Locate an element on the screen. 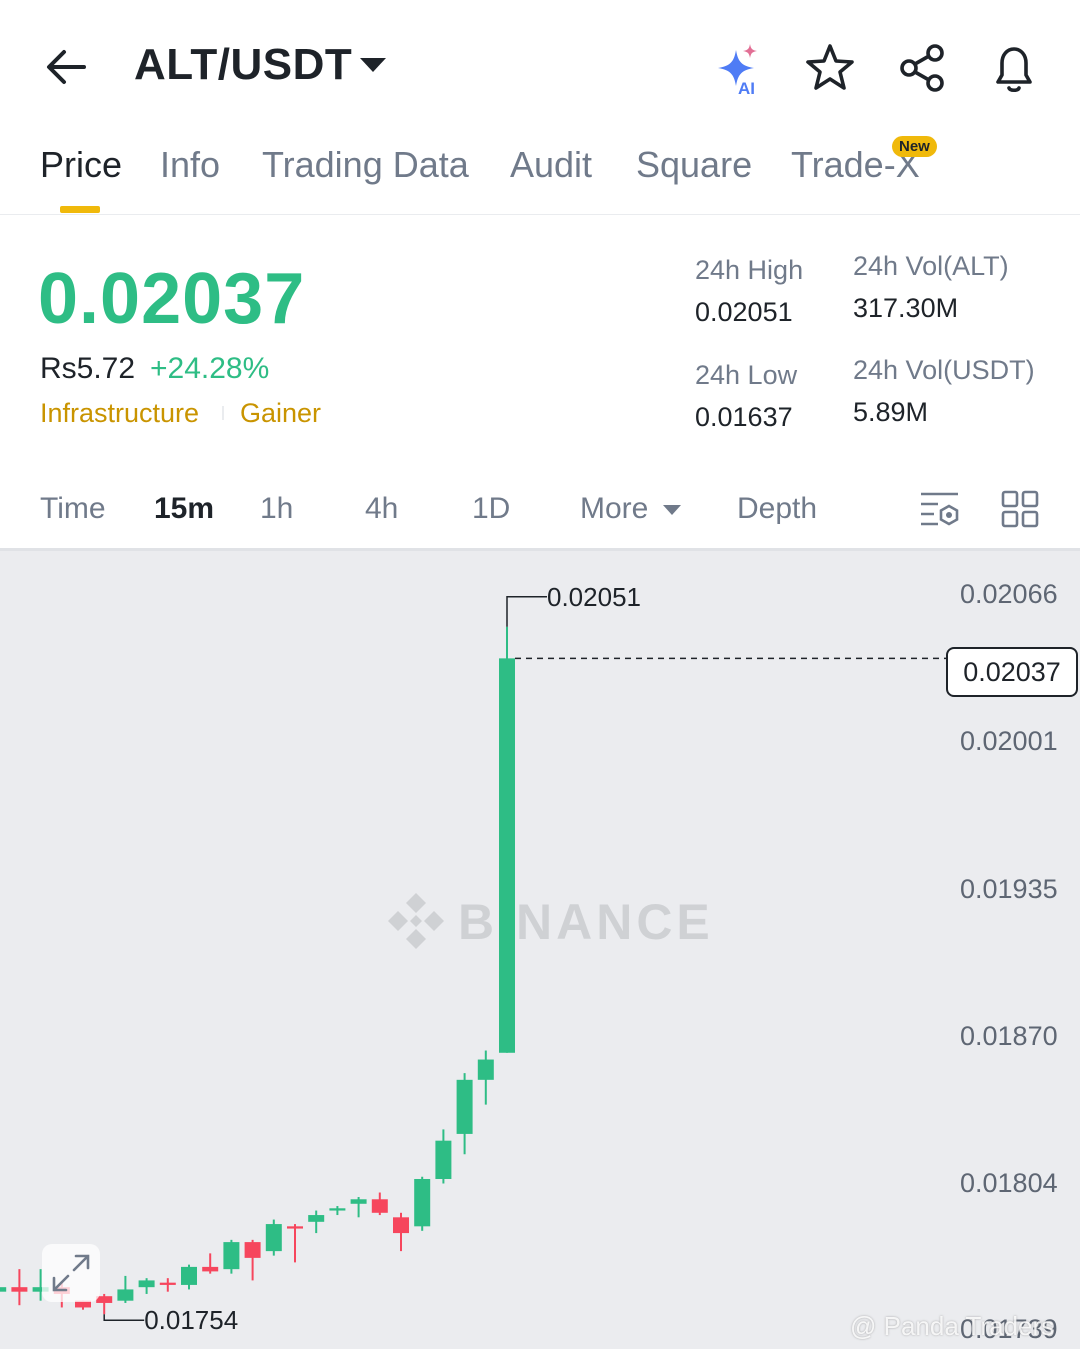 The image size is (1080, 1349). tab-trading-data: Trading Data is located at coordinates (365, 165).